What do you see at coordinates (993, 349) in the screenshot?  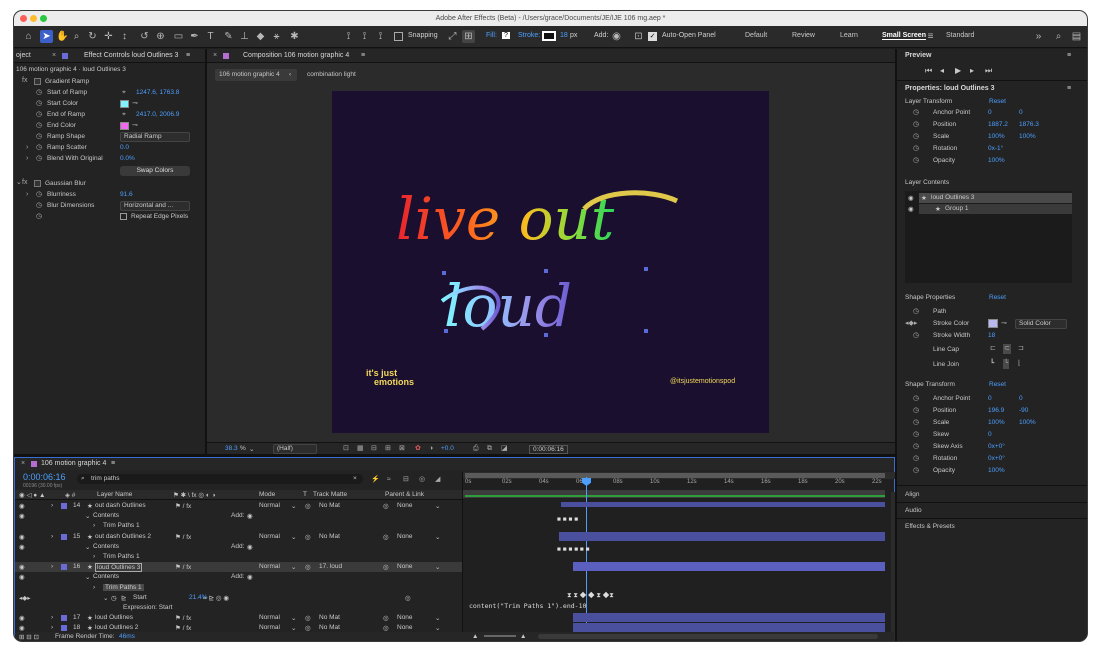 I see `butt-cap-icon: ⊏` at bounding box center [993, 349].